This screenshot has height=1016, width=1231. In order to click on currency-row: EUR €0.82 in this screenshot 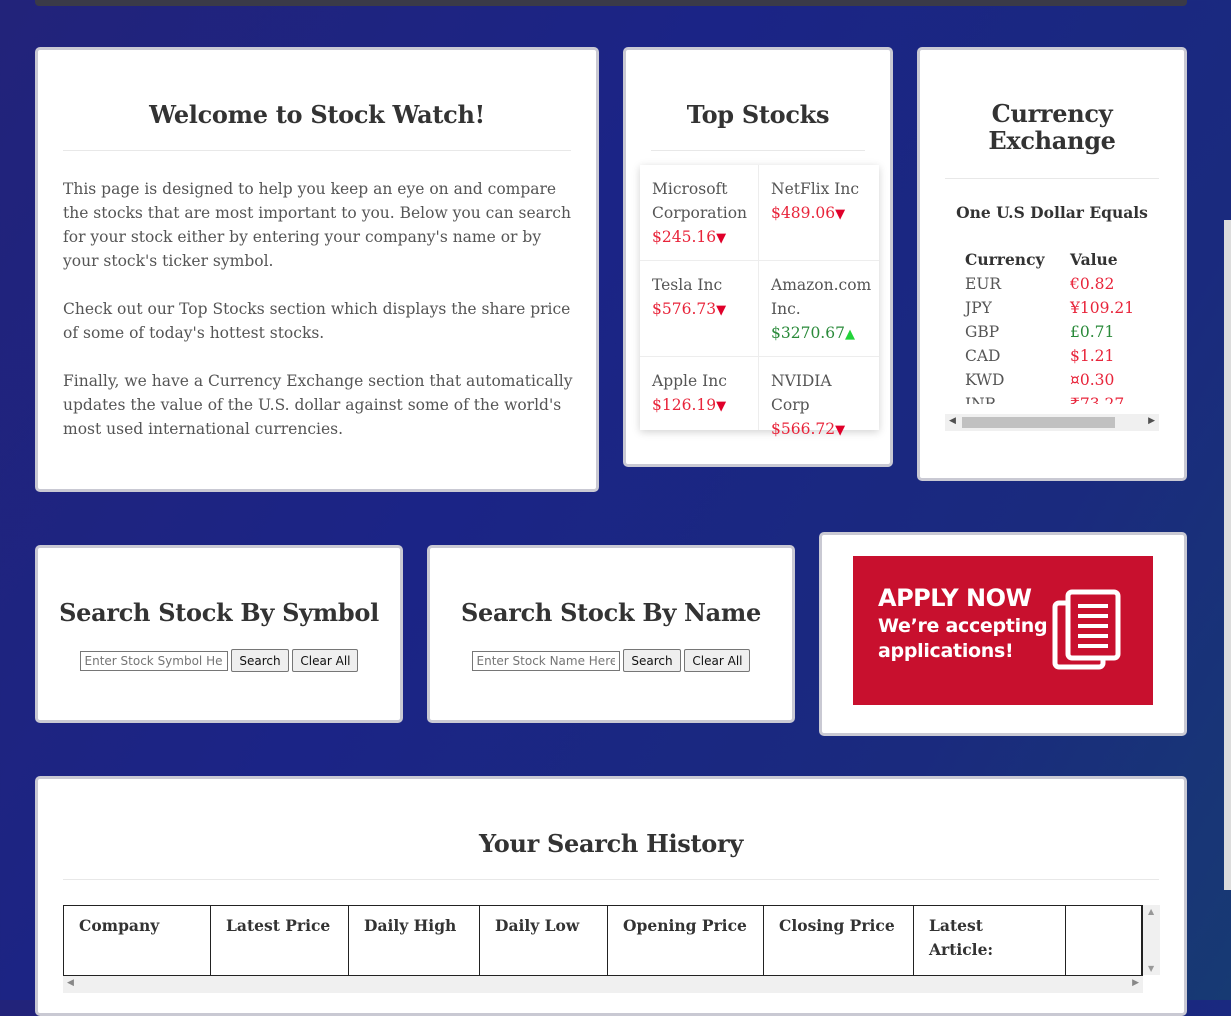, I will do `click(1065, 284)`.